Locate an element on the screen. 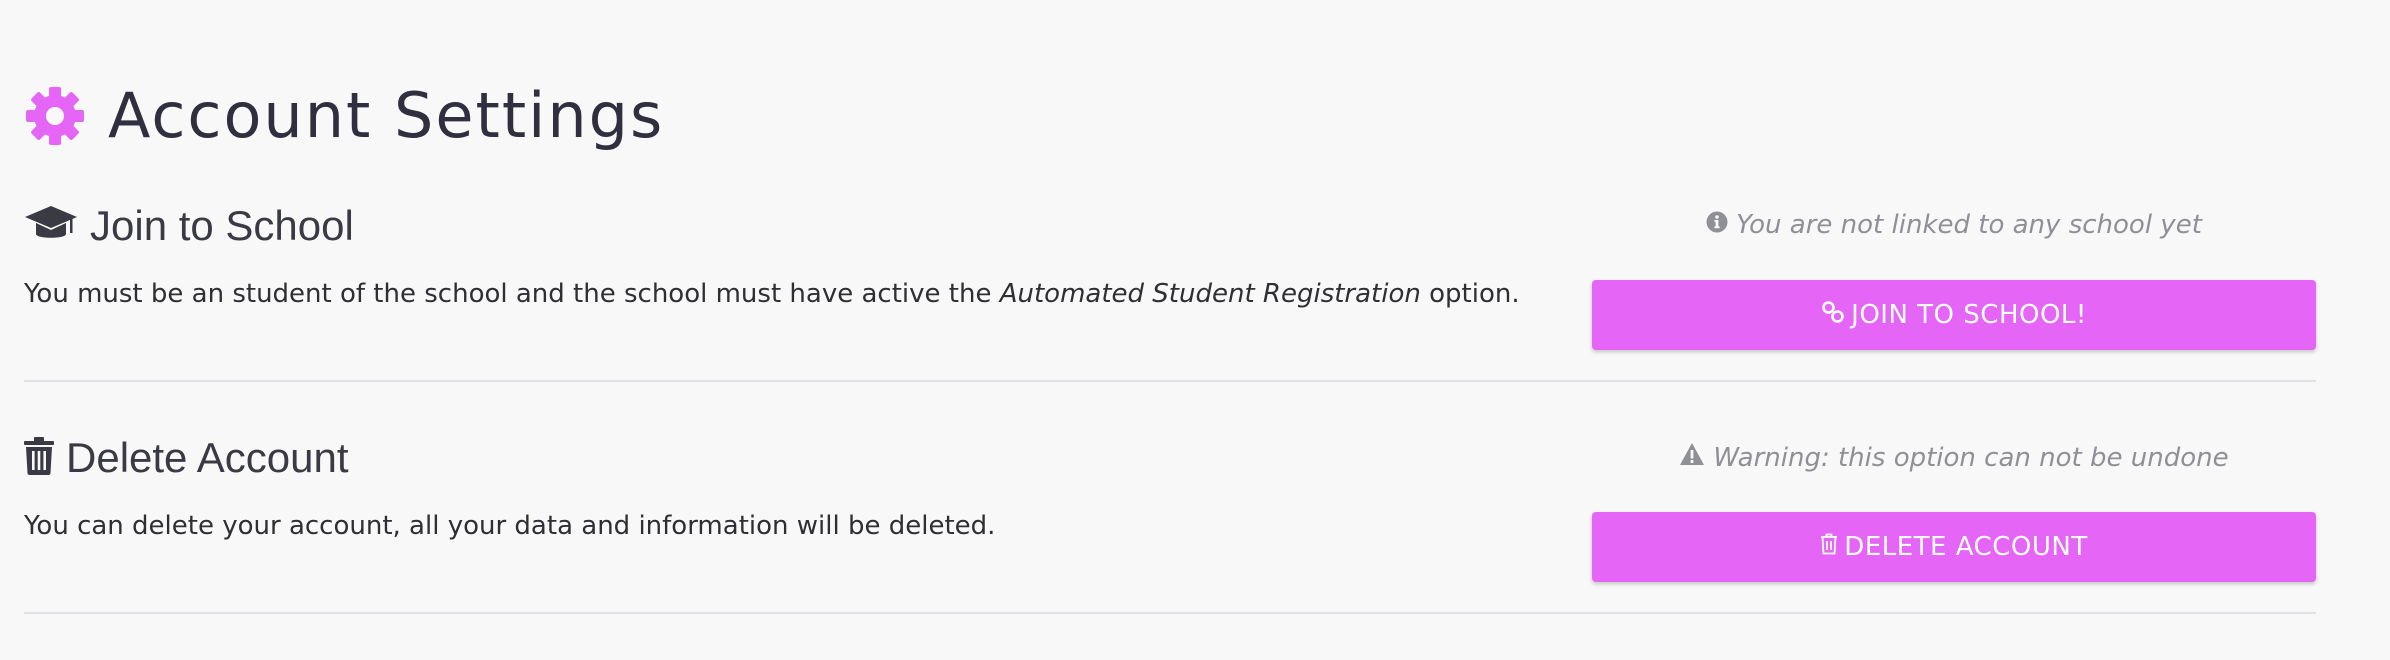  page-title: Account Settings is located at coordinates (386, 115).